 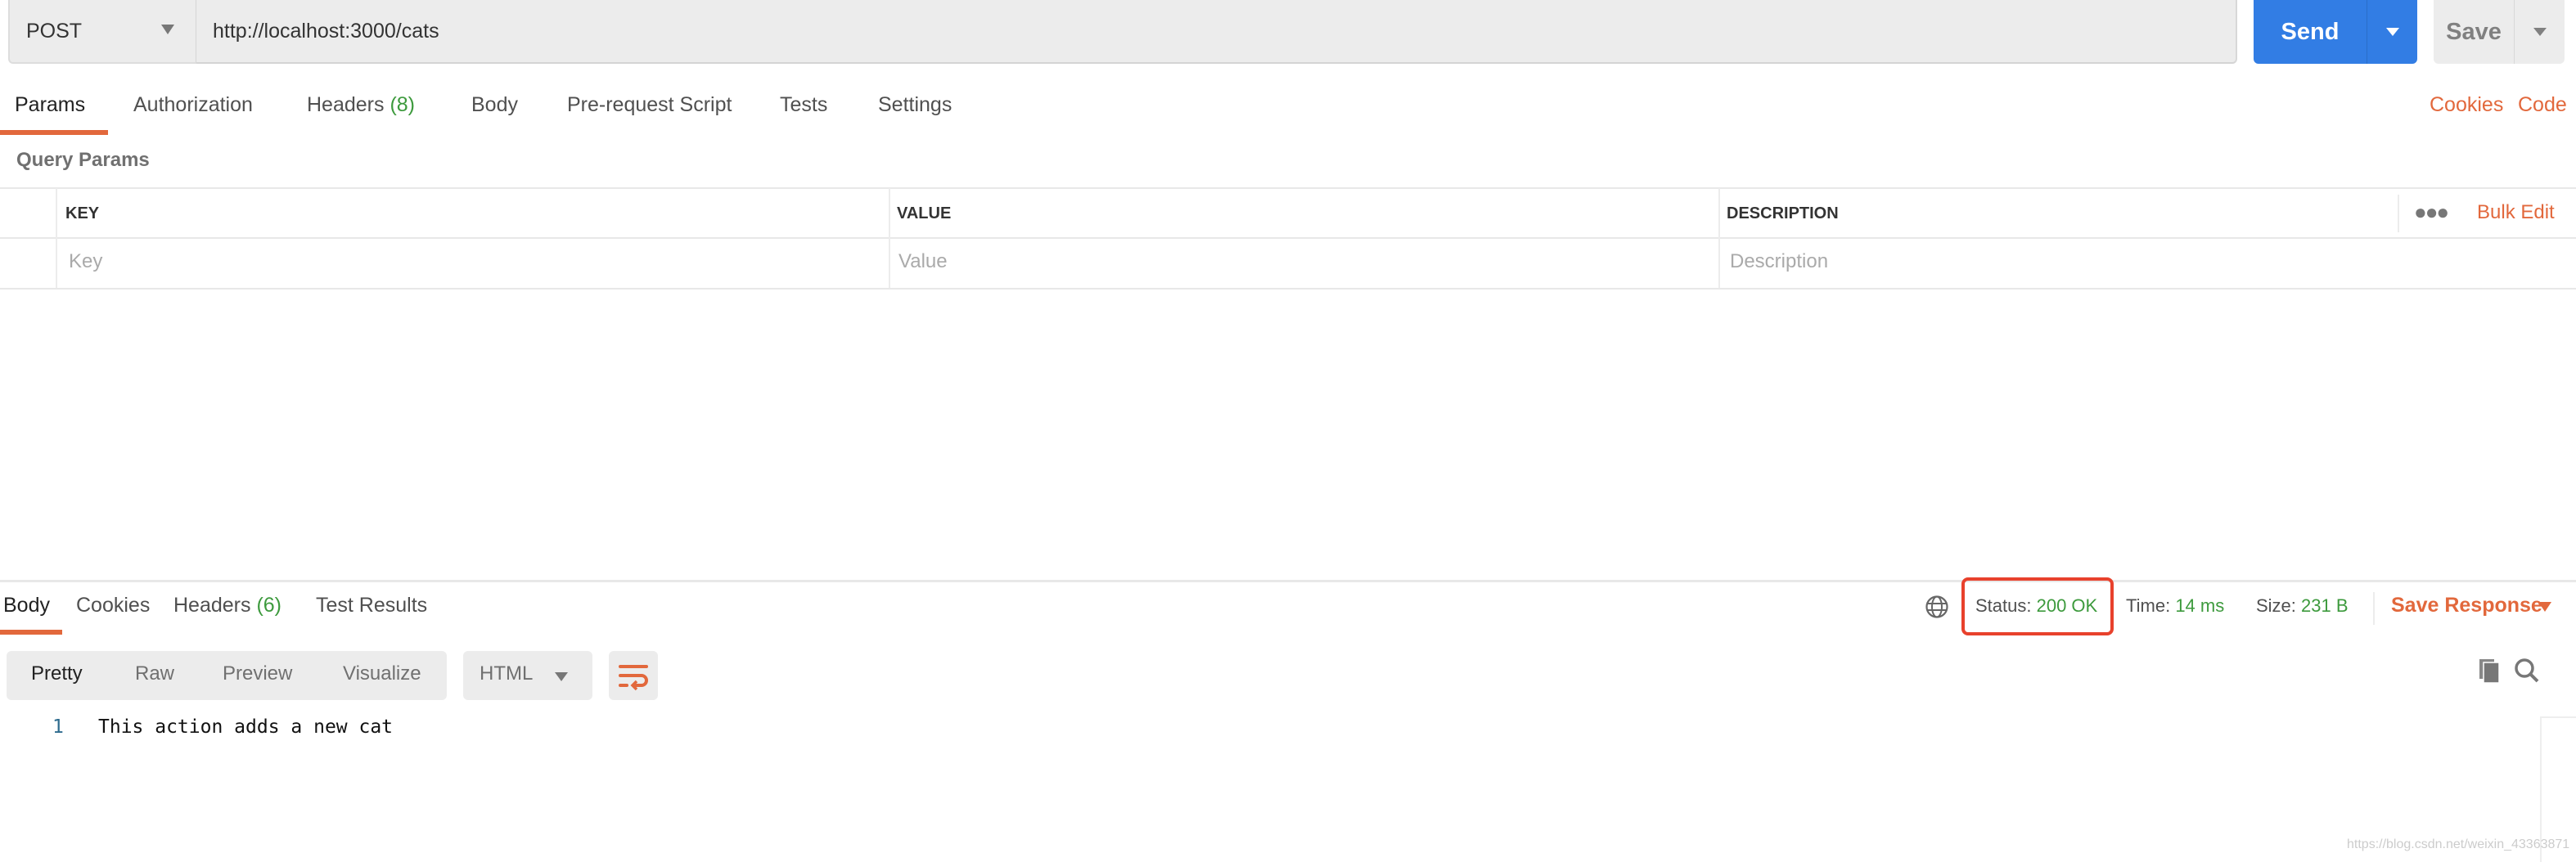 I want to click on cookies-link: Cookies, so click(x=2467, y=105).